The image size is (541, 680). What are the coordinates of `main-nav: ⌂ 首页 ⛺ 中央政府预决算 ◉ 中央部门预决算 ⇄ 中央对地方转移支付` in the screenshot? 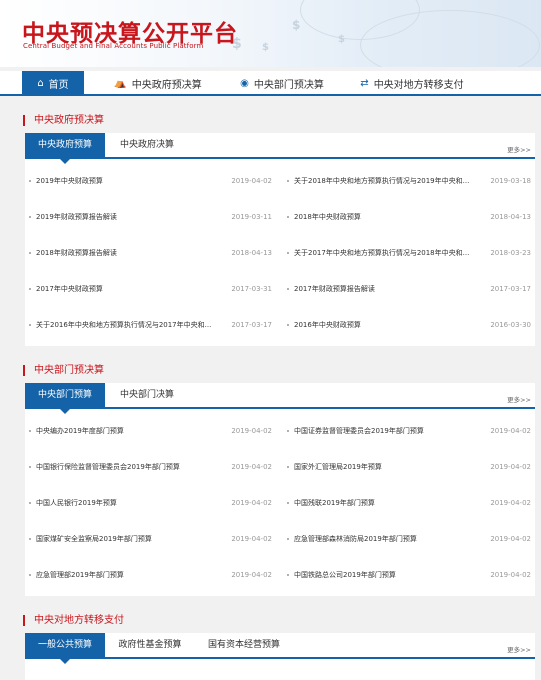 It's located at (270, 83).